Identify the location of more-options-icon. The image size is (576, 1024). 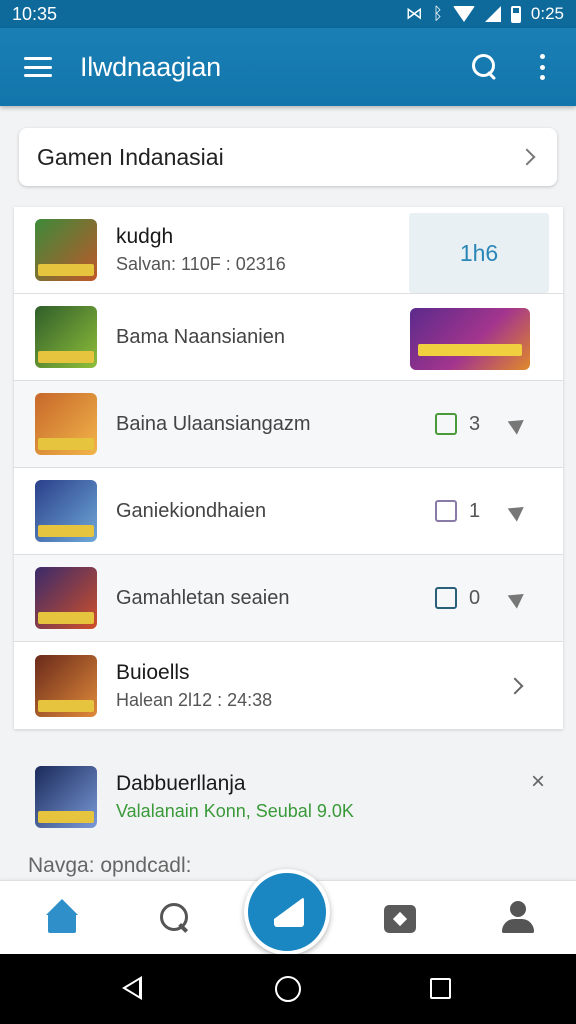
(543, 67).